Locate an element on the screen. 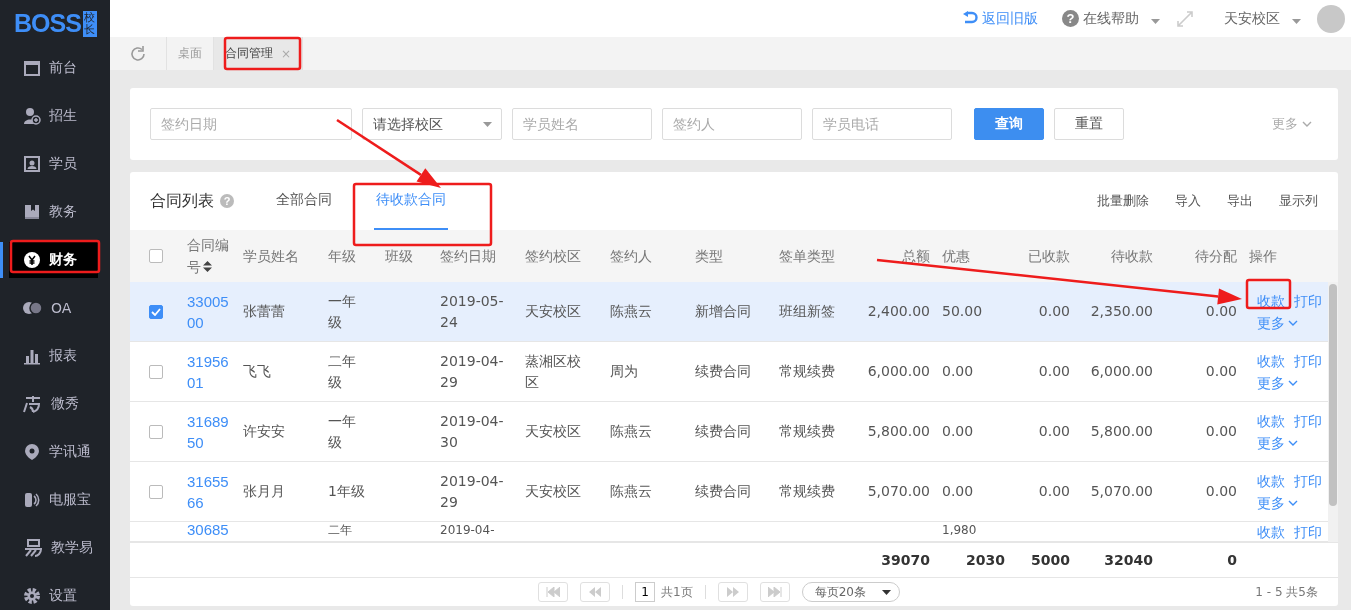 This screenshot has height=610, width=1351. search-field: 学员姓名 is located at coordinates (582, 124).